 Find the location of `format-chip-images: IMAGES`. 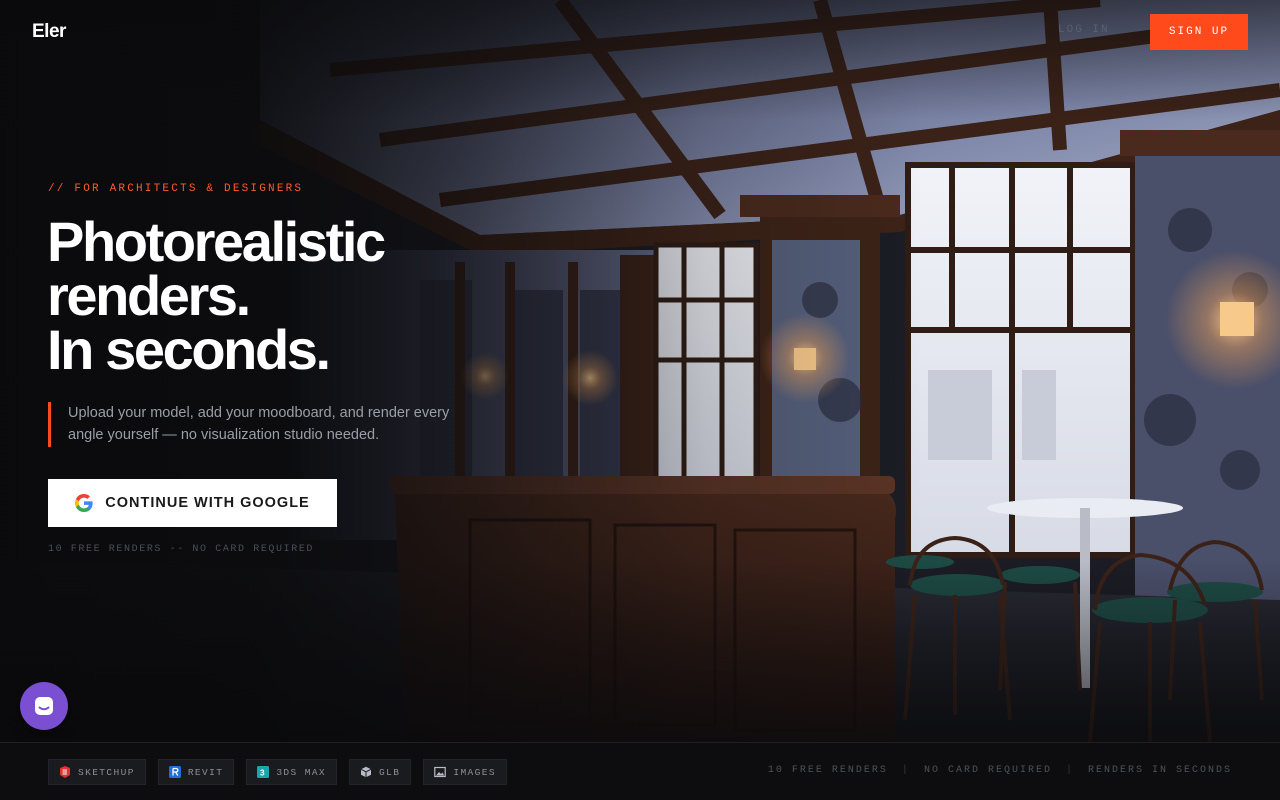

format-chip-images: IMAGES is located at coordinates (465, 772).